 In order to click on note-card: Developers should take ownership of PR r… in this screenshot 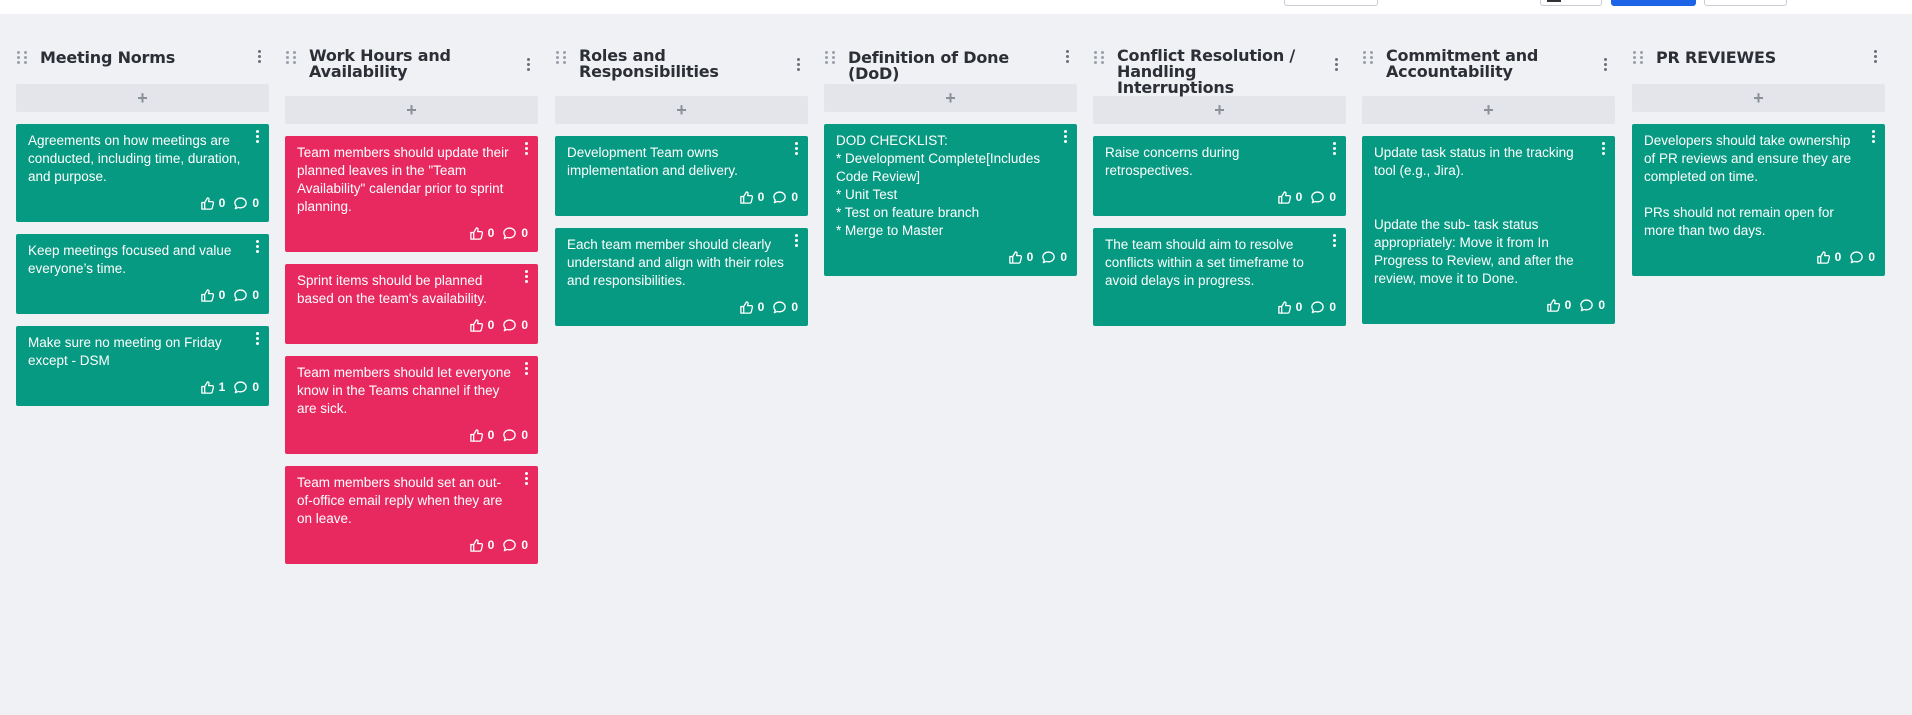, I will do `click(1758, 200)`.